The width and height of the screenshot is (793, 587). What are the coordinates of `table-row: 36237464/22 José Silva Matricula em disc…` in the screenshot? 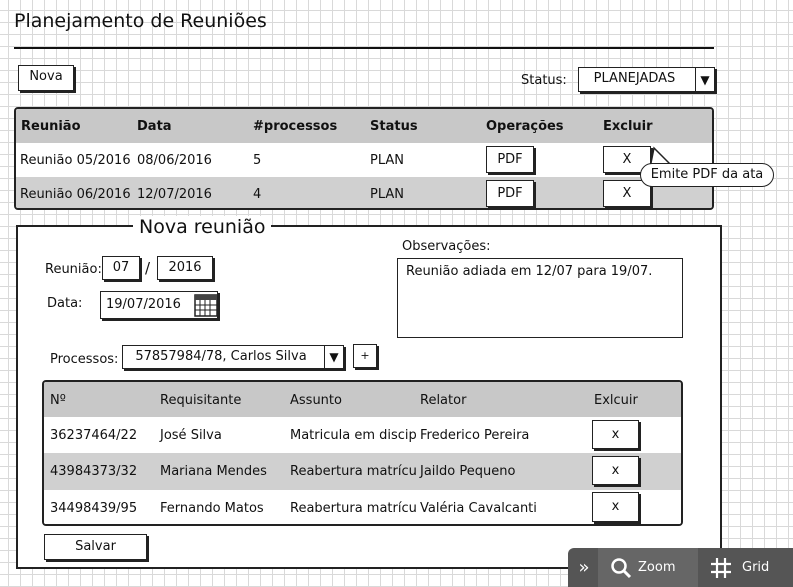 It's located at (362, 435).